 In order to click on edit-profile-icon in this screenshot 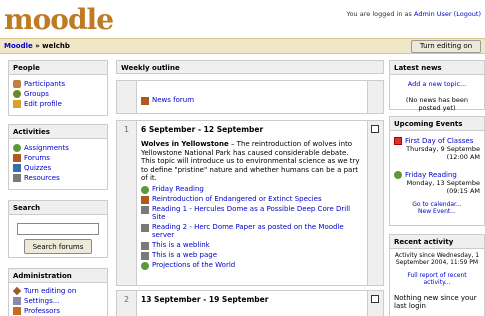, I will do `click(17, 104)`.